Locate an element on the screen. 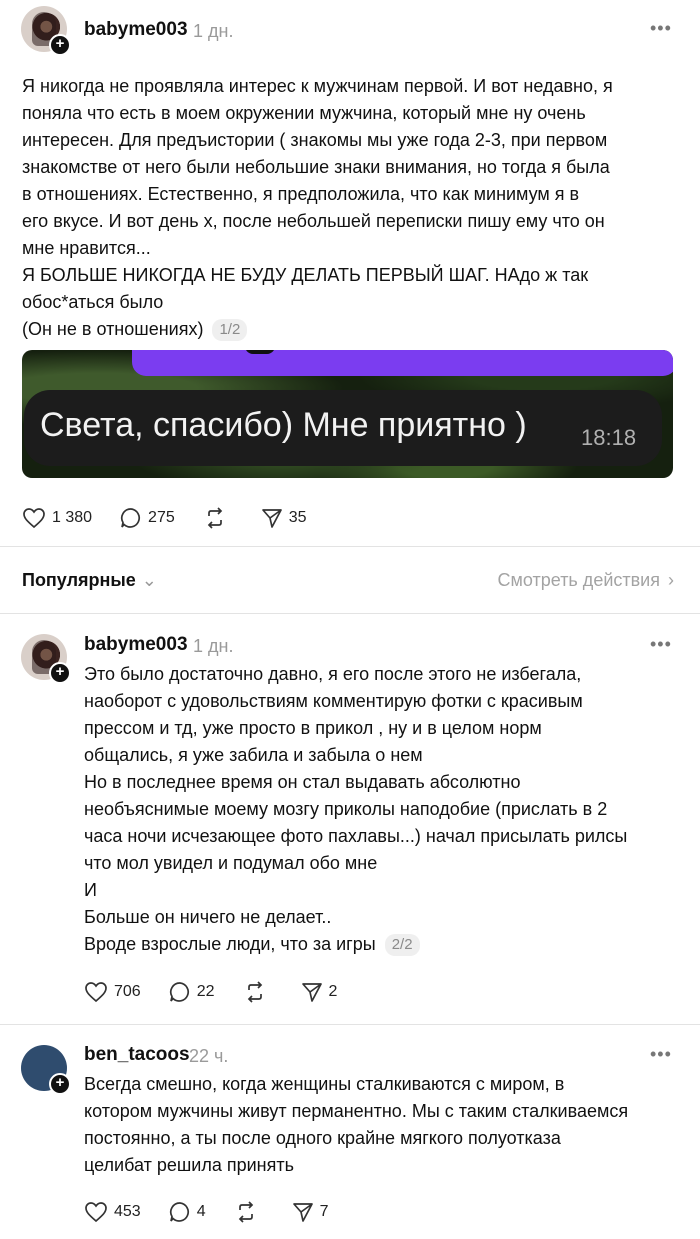 This screenshot has height=1239, width=700. like-button: 453 is located at coordinates (112, 1212).